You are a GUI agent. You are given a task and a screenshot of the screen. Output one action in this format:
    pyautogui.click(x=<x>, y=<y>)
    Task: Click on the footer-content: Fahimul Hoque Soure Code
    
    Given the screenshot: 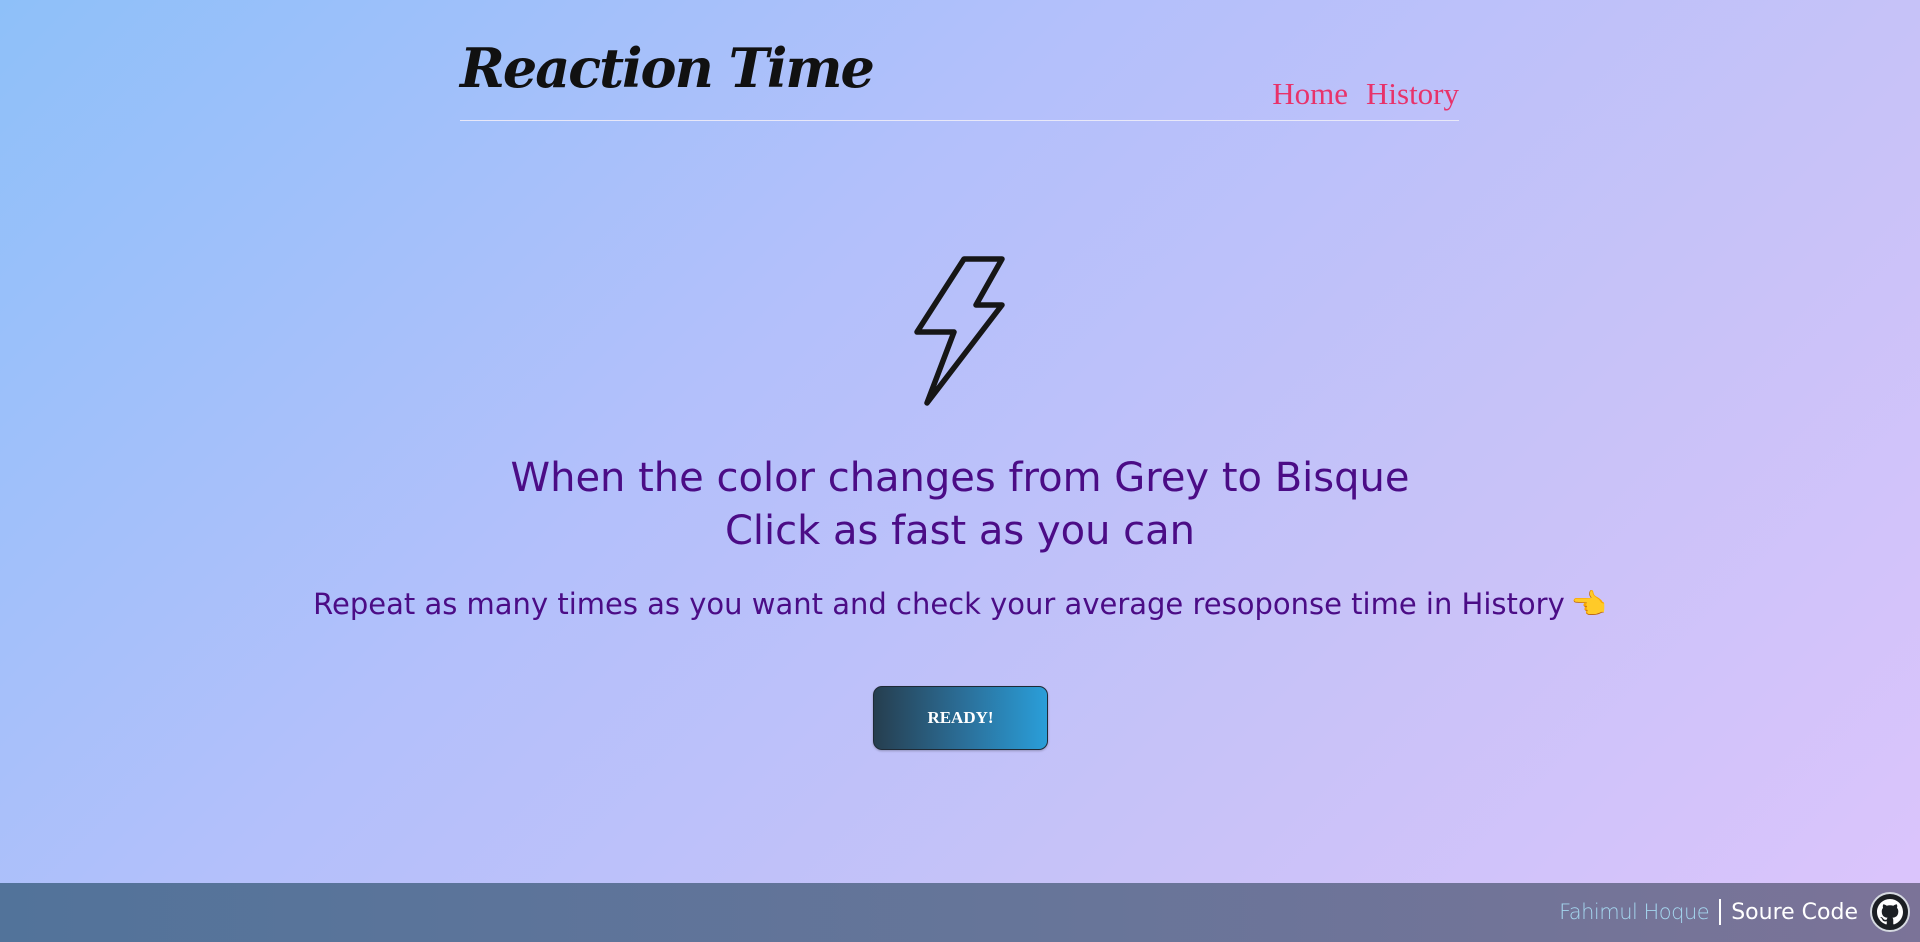 What is the action you would take?
    pyautogui.click(x=1734, y=912)
    